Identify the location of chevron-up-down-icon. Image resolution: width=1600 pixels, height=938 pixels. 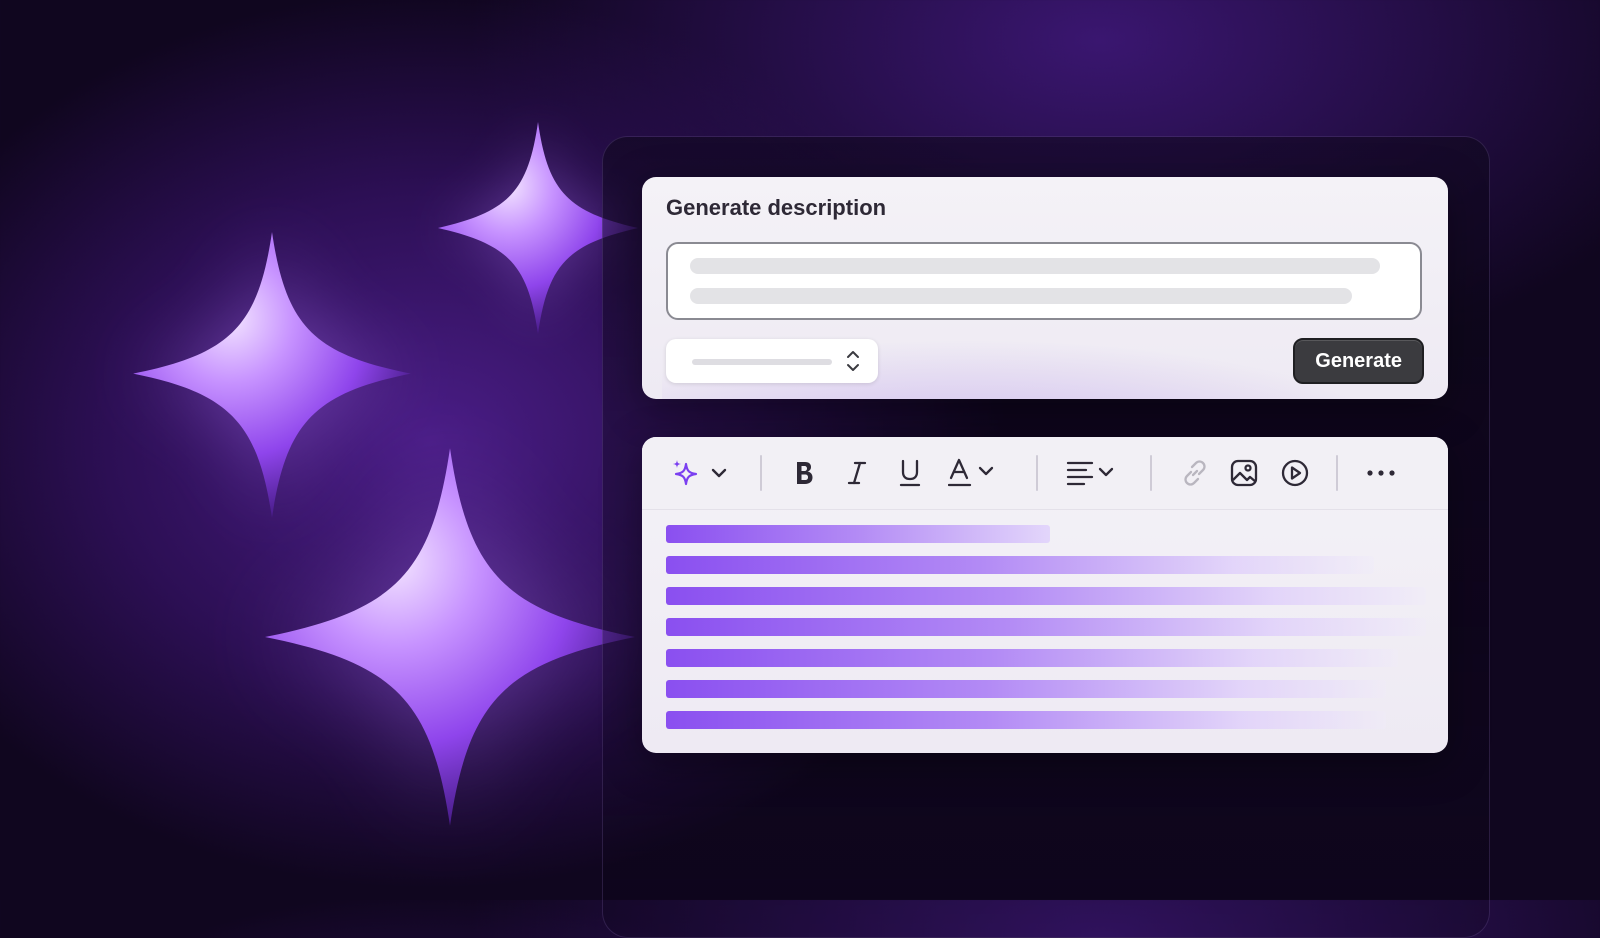
(853, 363).